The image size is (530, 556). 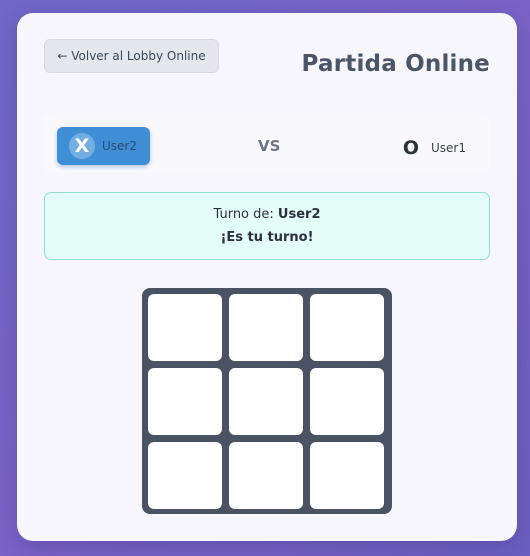 What do you see at coordinates (245, 214) in the screenshot?
I see `turn-prefix: Turno de:` at bounding box center [245, 214].